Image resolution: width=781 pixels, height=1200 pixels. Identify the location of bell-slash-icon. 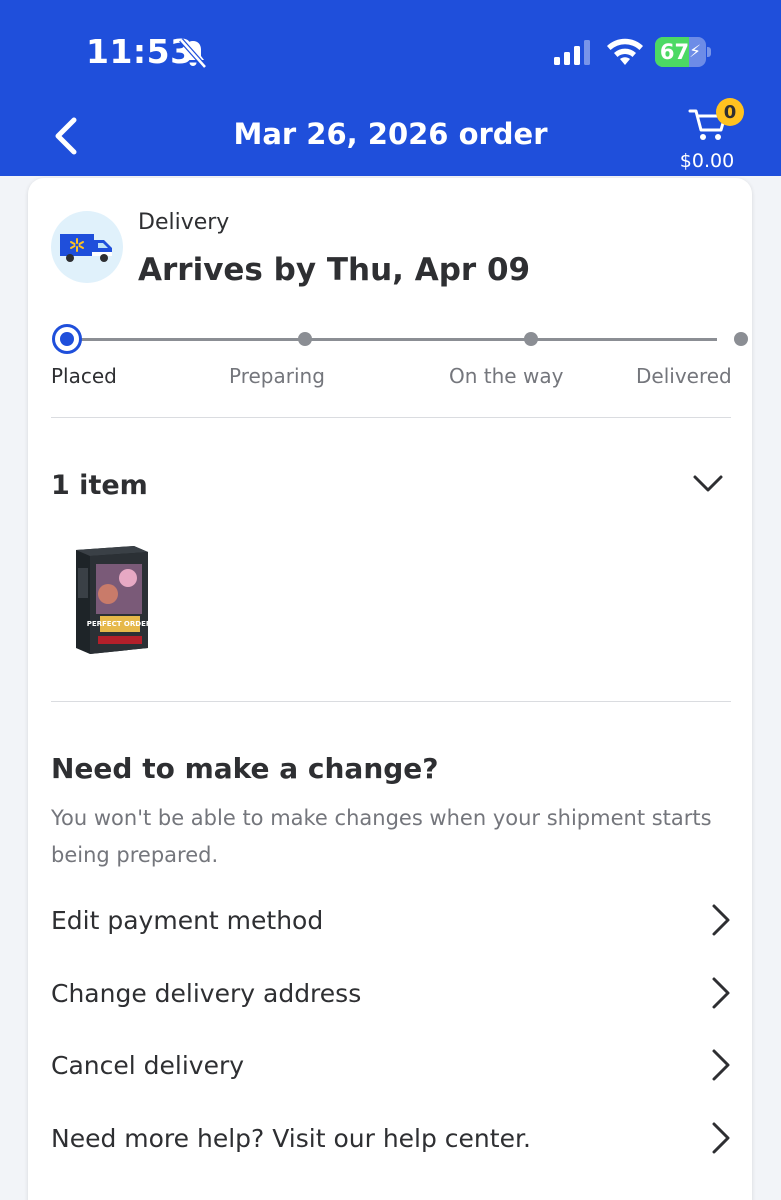
(193, 53).